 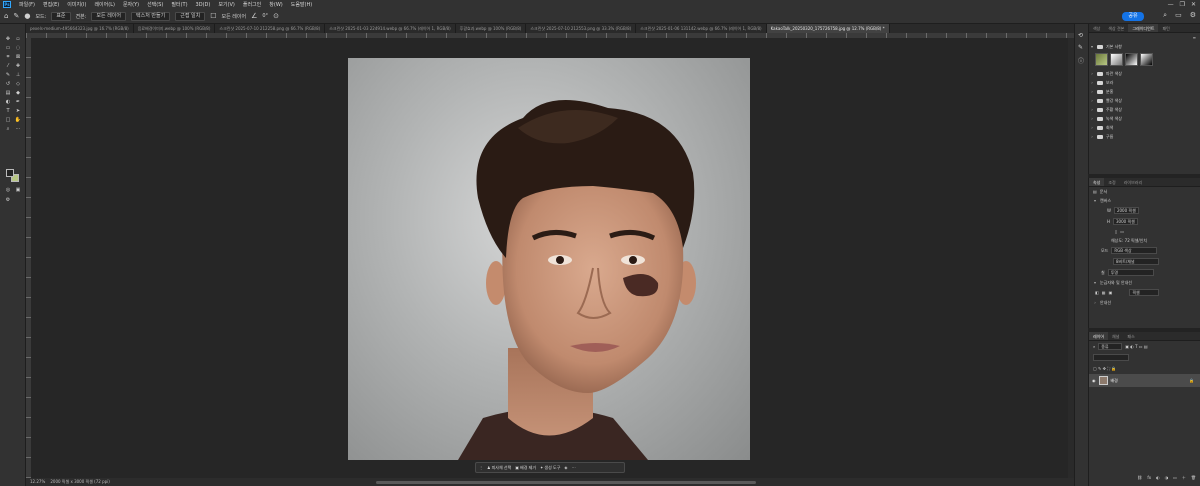 I want to click on guides-section: ▾ 눈금자와 및 안내선, so click(x=1144, y=282).